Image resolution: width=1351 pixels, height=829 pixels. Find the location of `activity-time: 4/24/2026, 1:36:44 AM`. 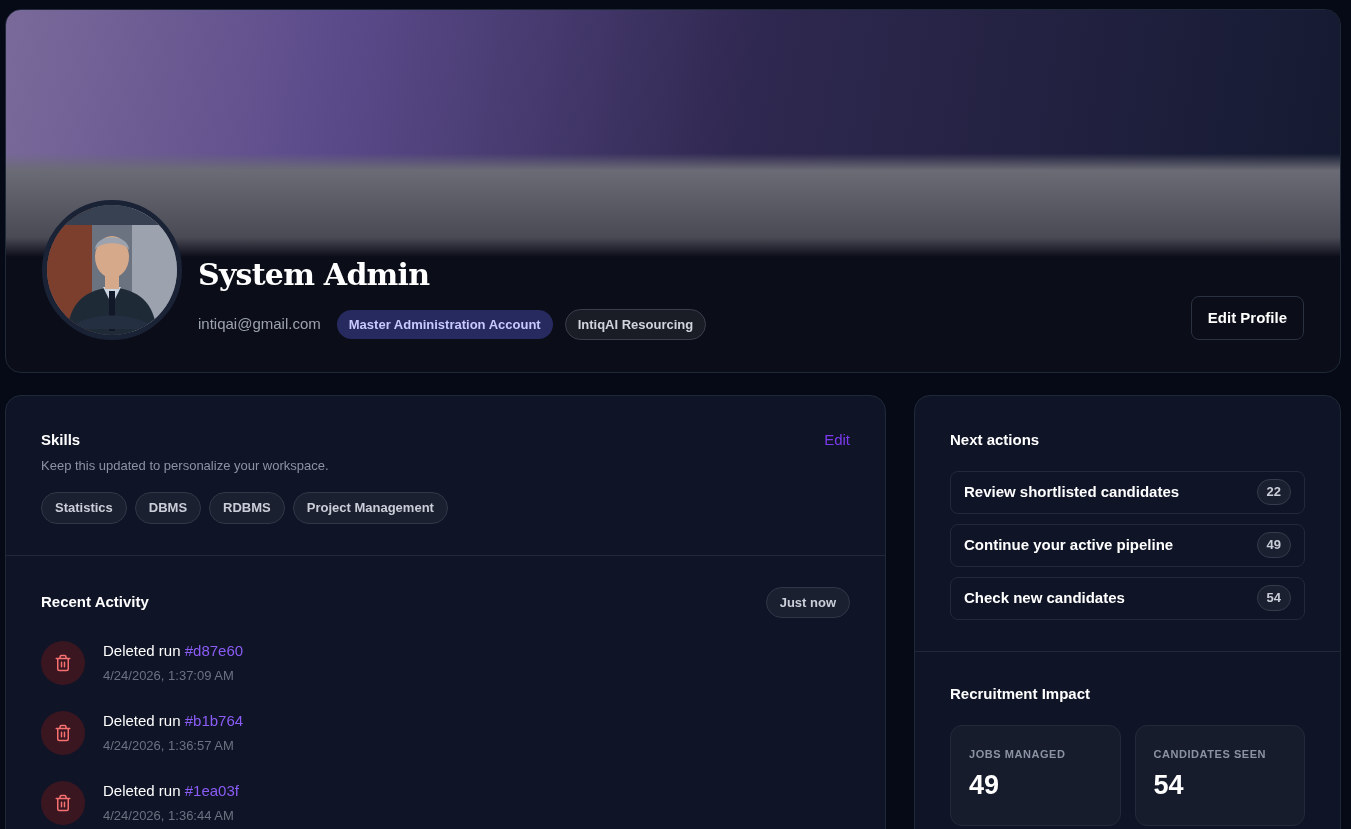

activity-time: 4/24/2026, 1:36:44 AM is located at coordinates (169, 815).